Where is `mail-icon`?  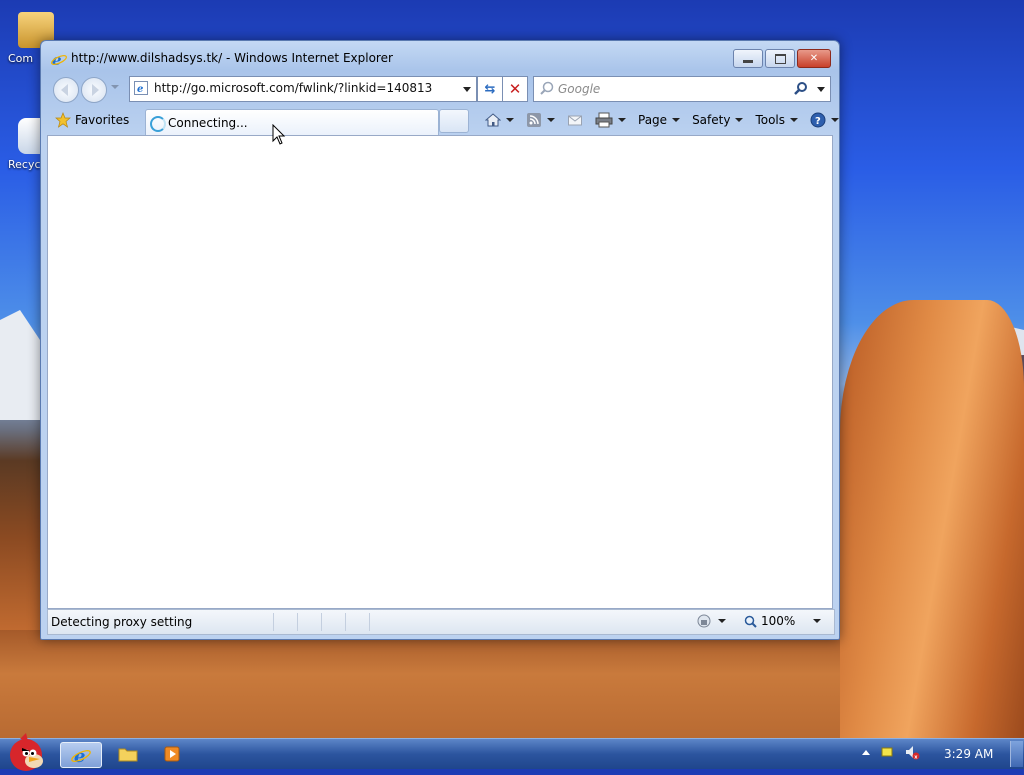 mail-icon is located at coordinates (575, 120).